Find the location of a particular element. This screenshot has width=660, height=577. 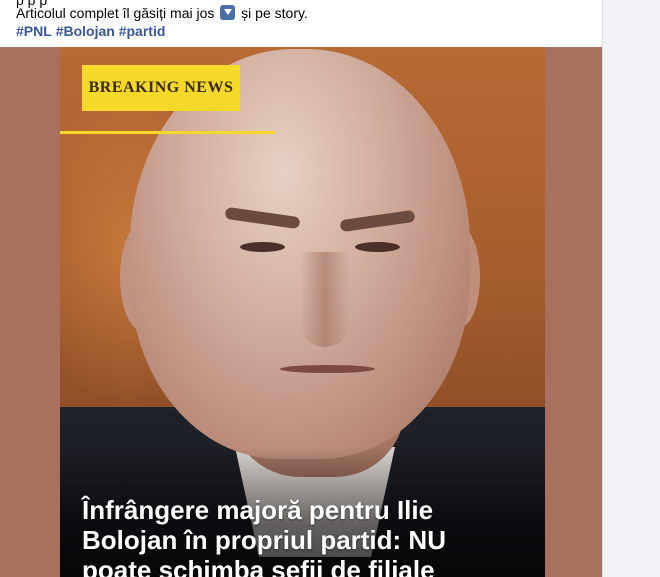

post-text-start: Articolul complet îl găsiți mai jos is located at coordinates (117, 13).